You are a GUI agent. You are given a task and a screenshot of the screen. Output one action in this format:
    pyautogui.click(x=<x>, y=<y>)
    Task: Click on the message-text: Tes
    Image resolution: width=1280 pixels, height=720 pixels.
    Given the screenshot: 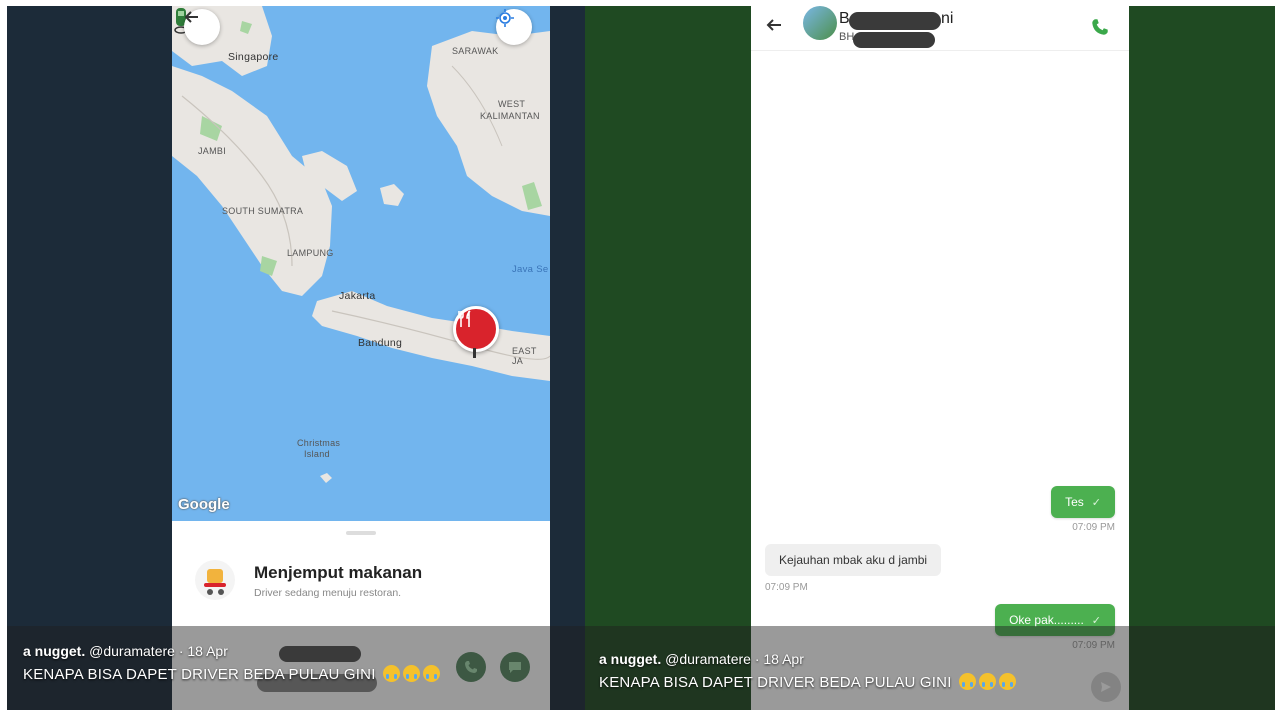 What is the action you would take?
    pyautogui.click(x=1074, y=502)
    